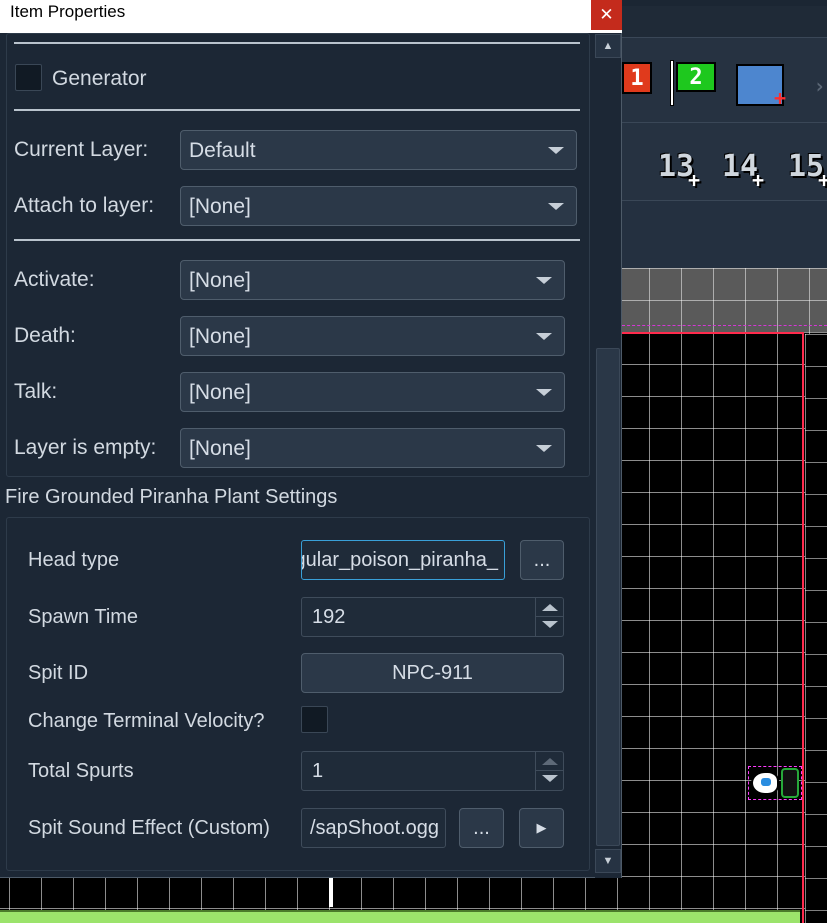  What do you see at coordinates (432, 617) in the screenshot?
I see `spawn-time-spinbox: 192` at bounding box center [432, 617].